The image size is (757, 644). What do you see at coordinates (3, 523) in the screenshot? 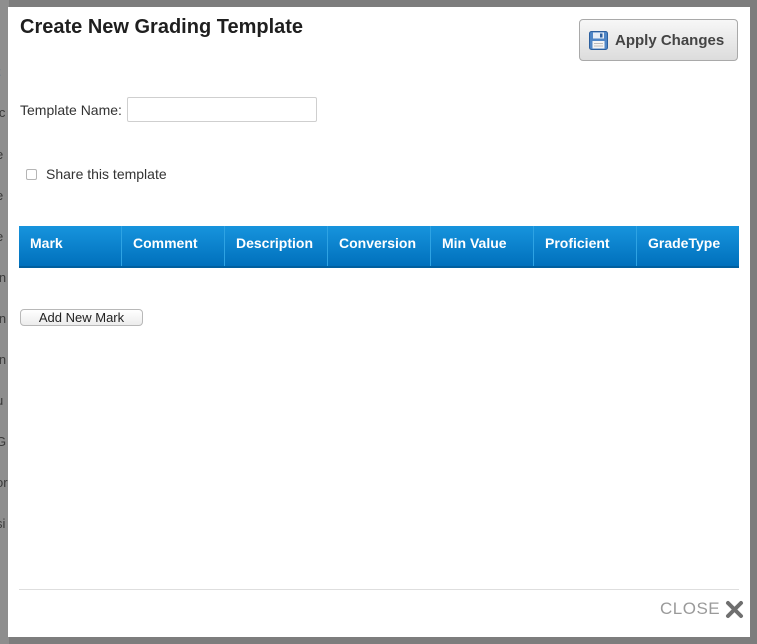
I see `background-text-fragment: si` at bounding box center [3, 523].